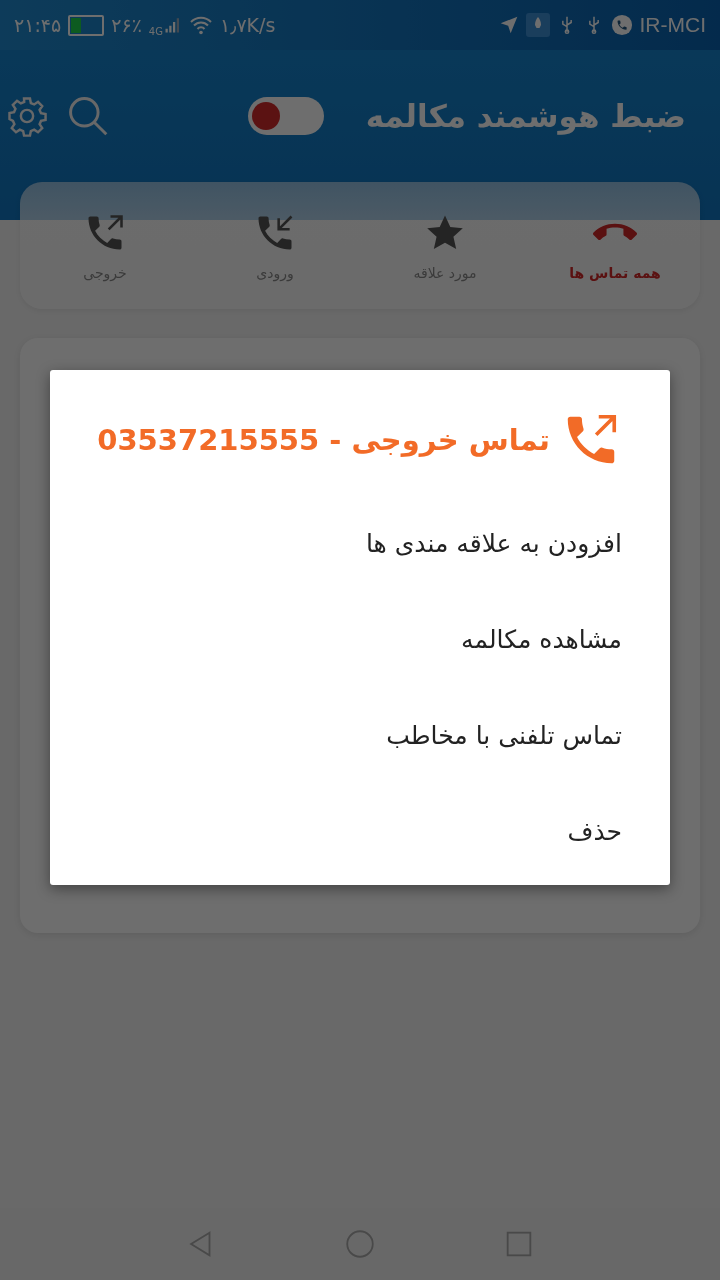  I want to click on dialog-title: تماس خروجی - 03537215555, so click(323, 440).